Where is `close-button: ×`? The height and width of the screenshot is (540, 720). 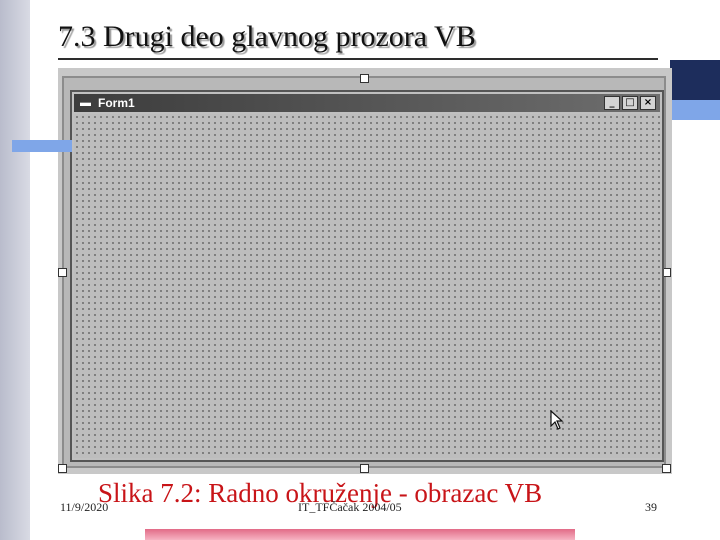 close-button: × is located at coordinates (648, 103).